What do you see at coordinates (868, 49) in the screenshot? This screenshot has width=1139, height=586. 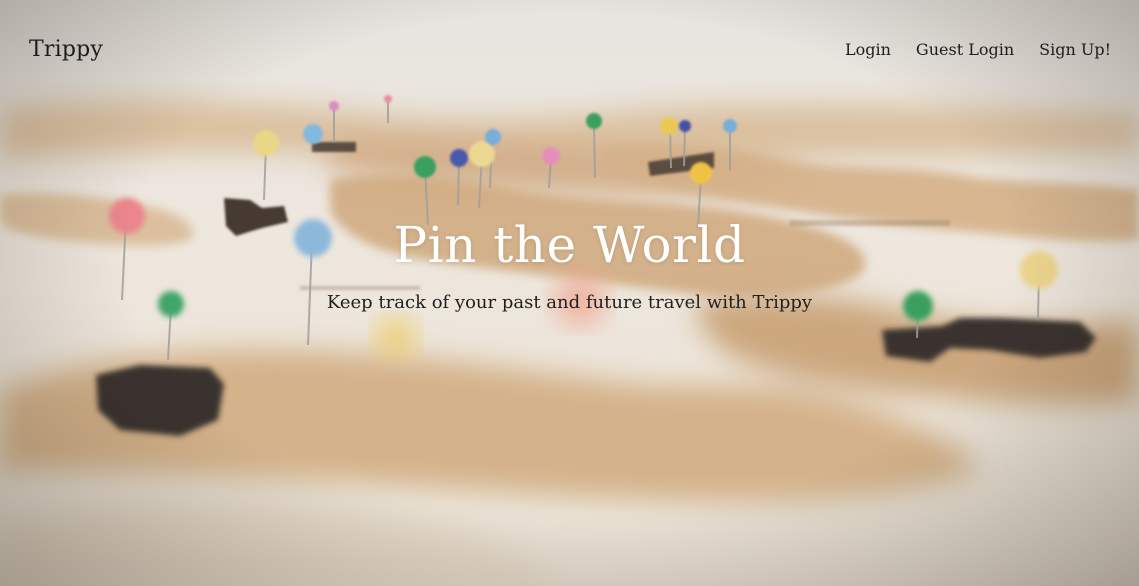 I see `login-link: Login` at bounding box center [868, 49].